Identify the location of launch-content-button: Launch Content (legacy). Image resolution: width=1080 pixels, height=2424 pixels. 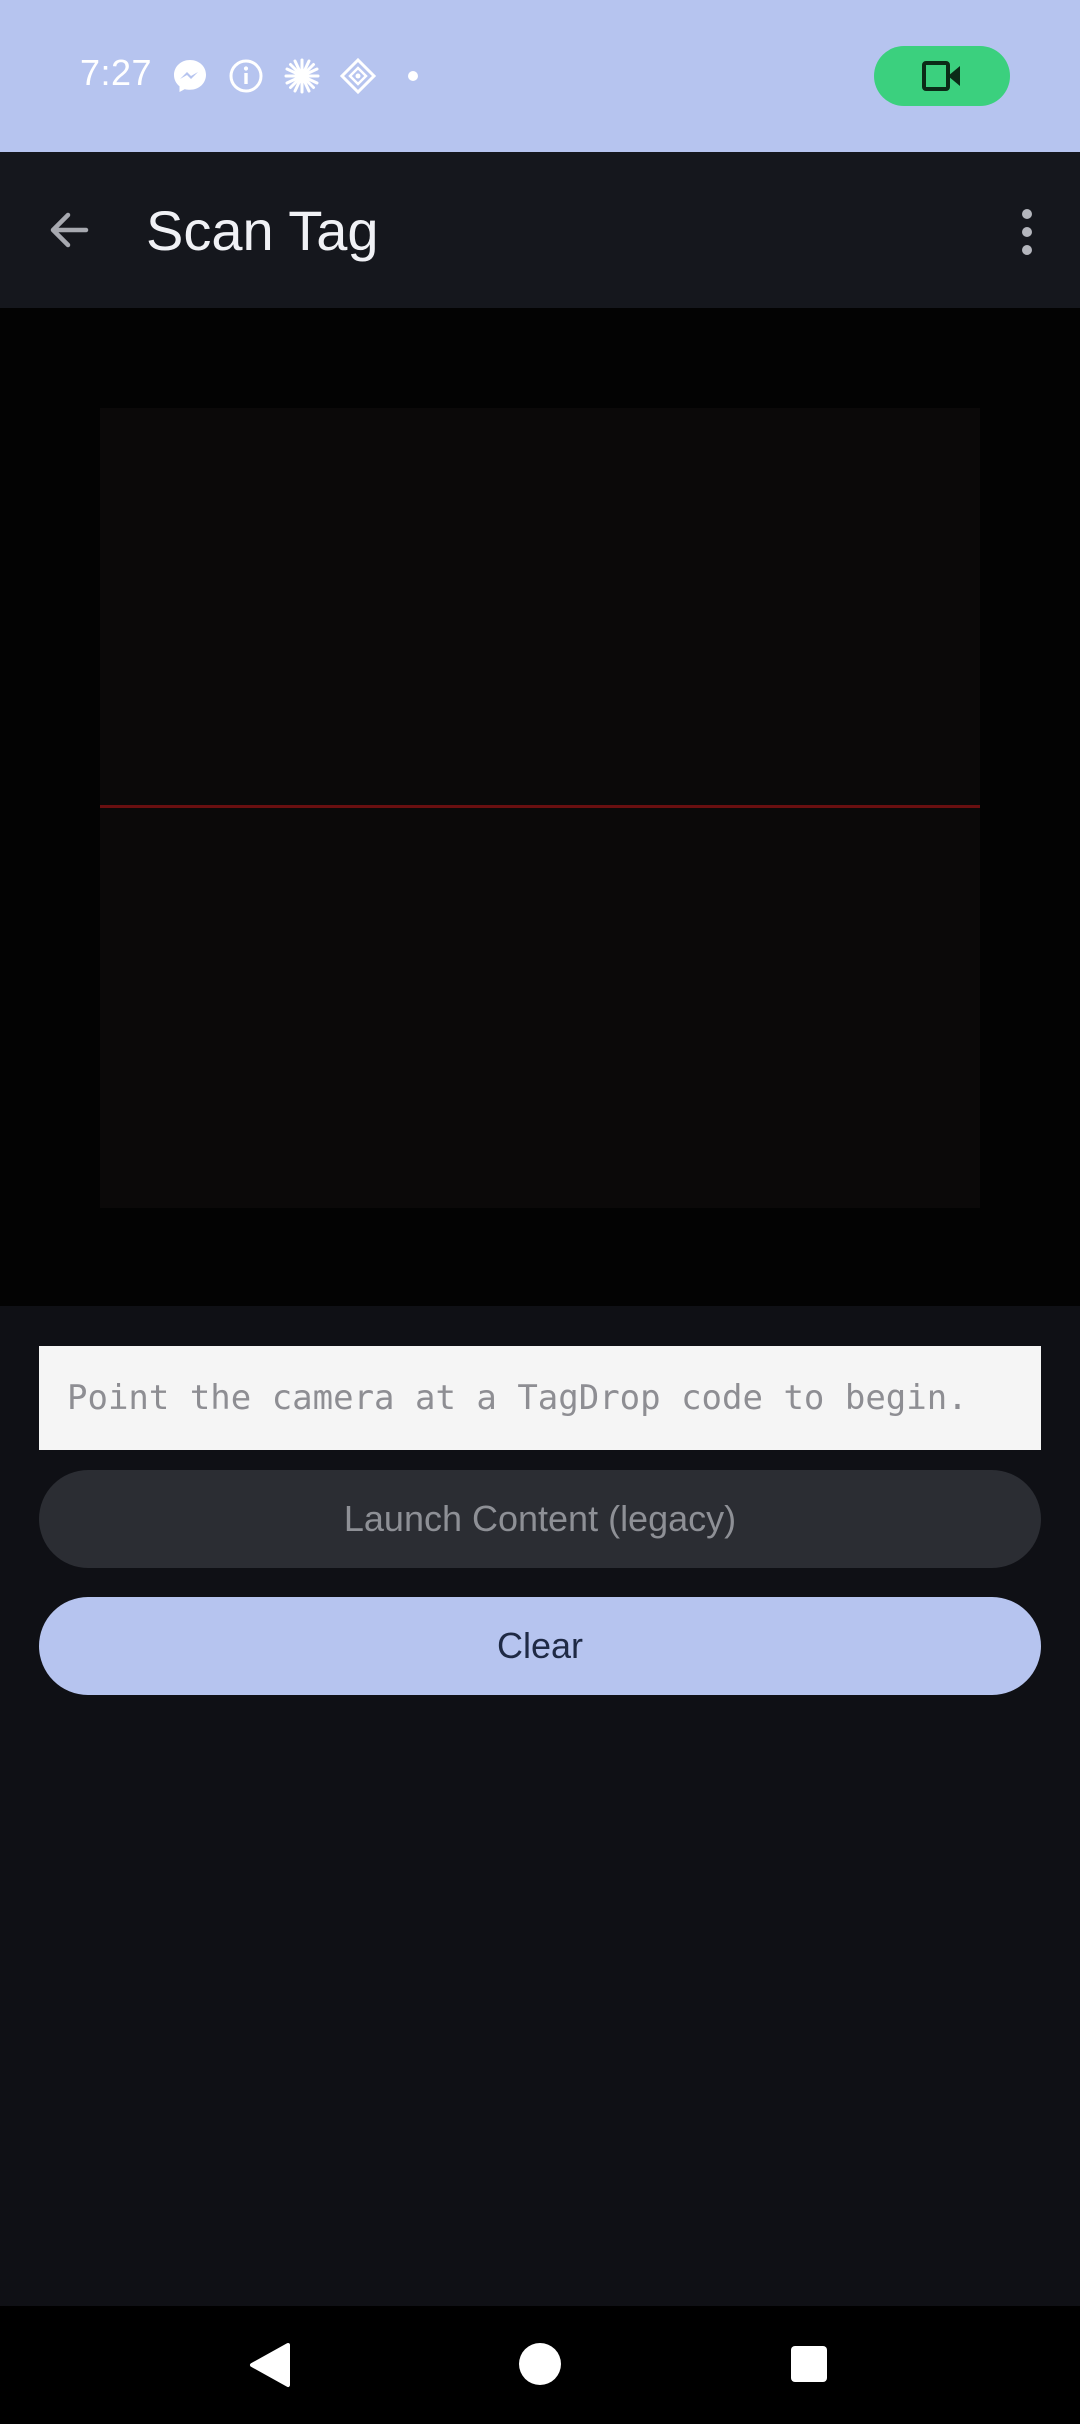
(540, 1519).